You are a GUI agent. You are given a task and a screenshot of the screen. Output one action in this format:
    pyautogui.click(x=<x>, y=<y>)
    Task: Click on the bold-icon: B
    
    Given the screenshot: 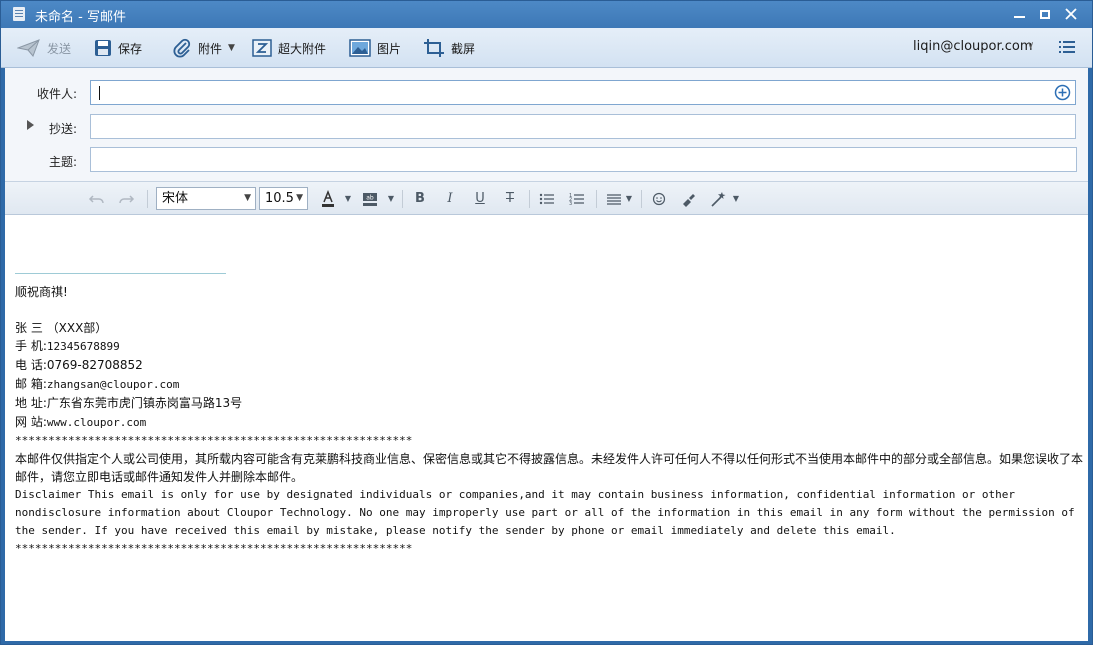 What is the action you would take?
    pyautogui.click(x=420, y=199)
    